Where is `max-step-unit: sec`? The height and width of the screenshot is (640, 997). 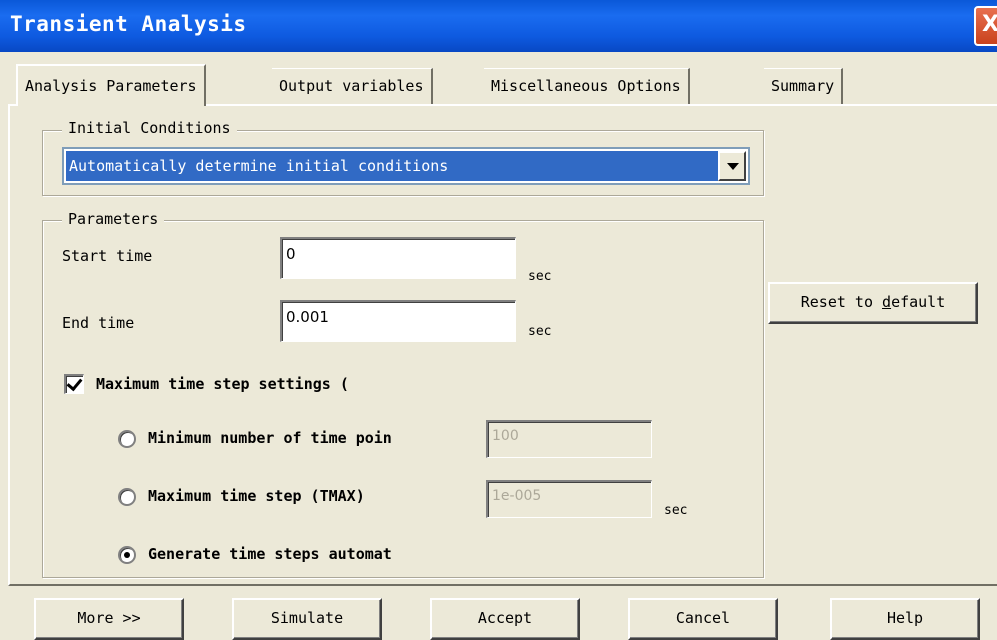
max-step-unit: sec is located at coordinates (676, 510).